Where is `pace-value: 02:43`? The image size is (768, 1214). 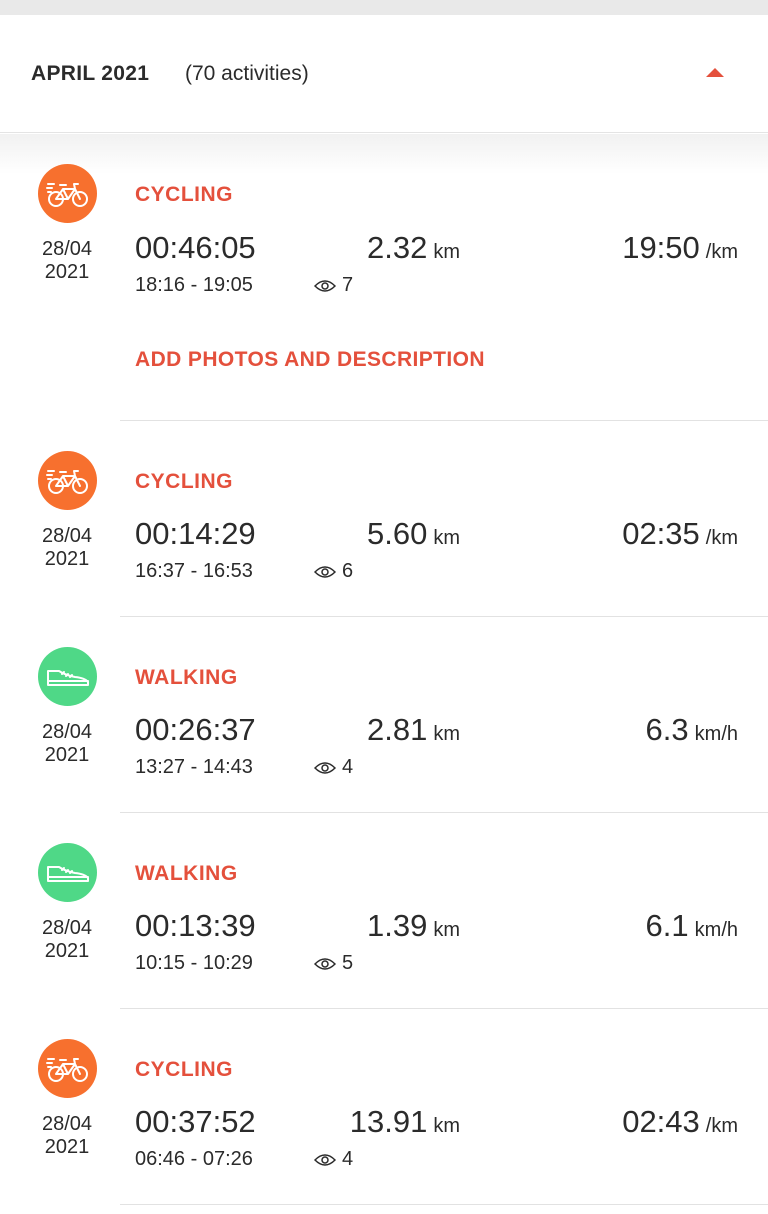 pace-value: 02:43 is located at coordinates (661, 1121).